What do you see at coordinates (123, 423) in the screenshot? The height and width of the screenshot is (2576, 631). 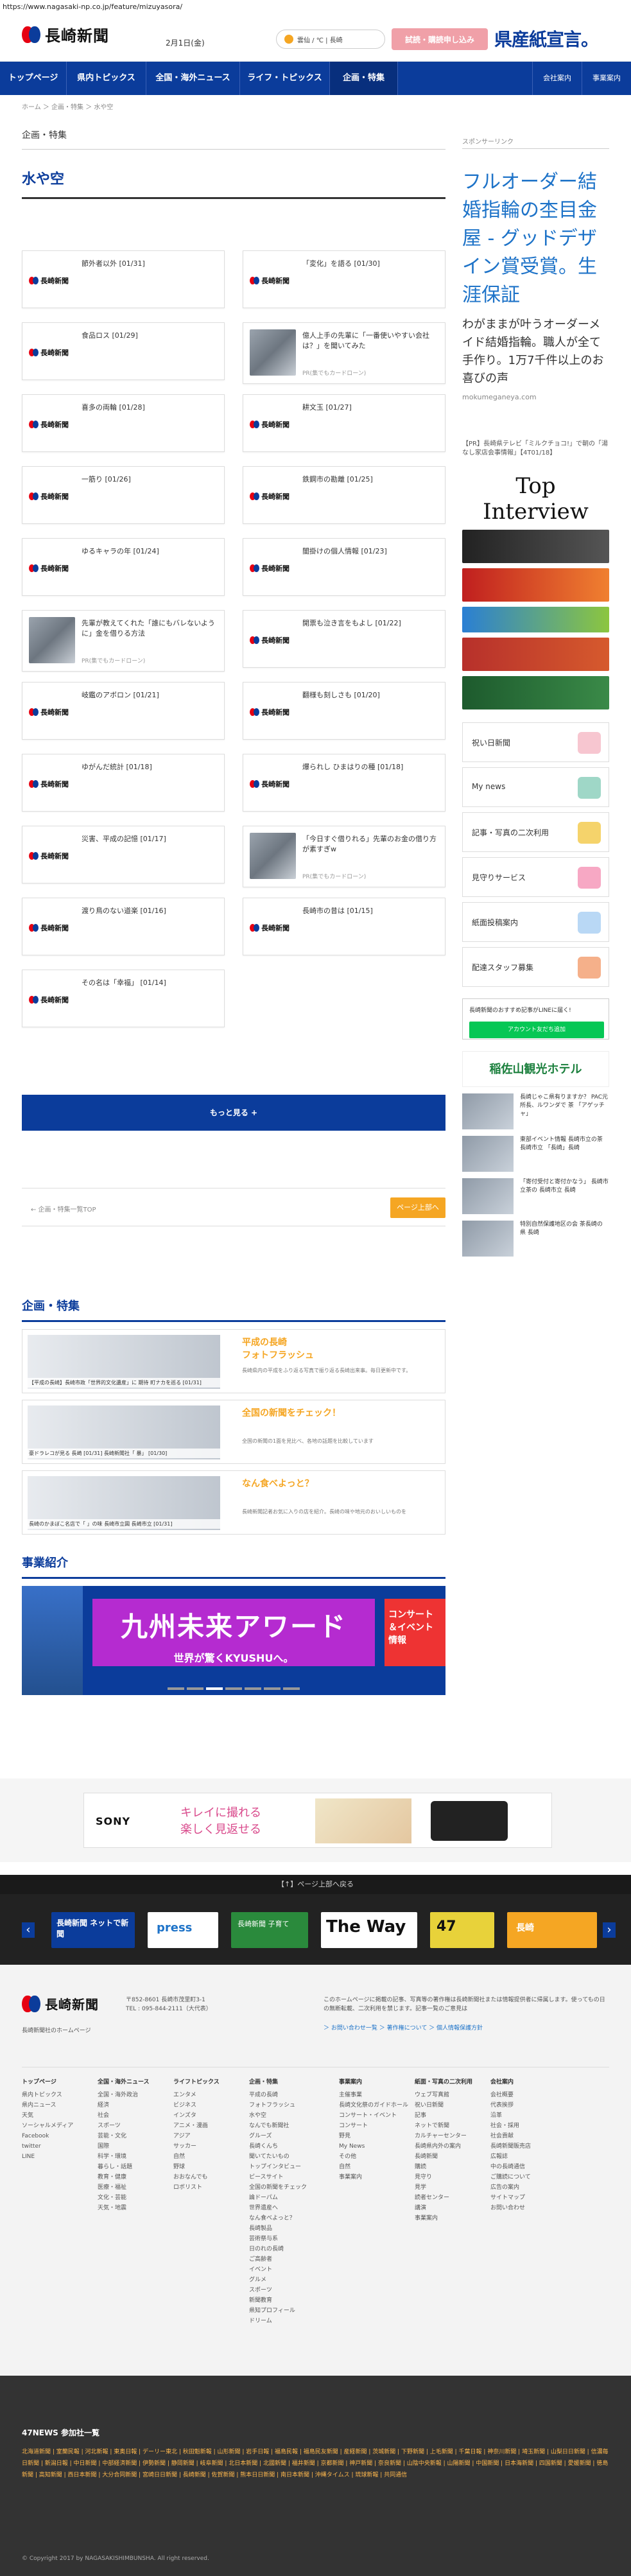 I see `article-card: 長崎新聞 喜多の両輪 [01/28]` at bounding box center [123, 423].